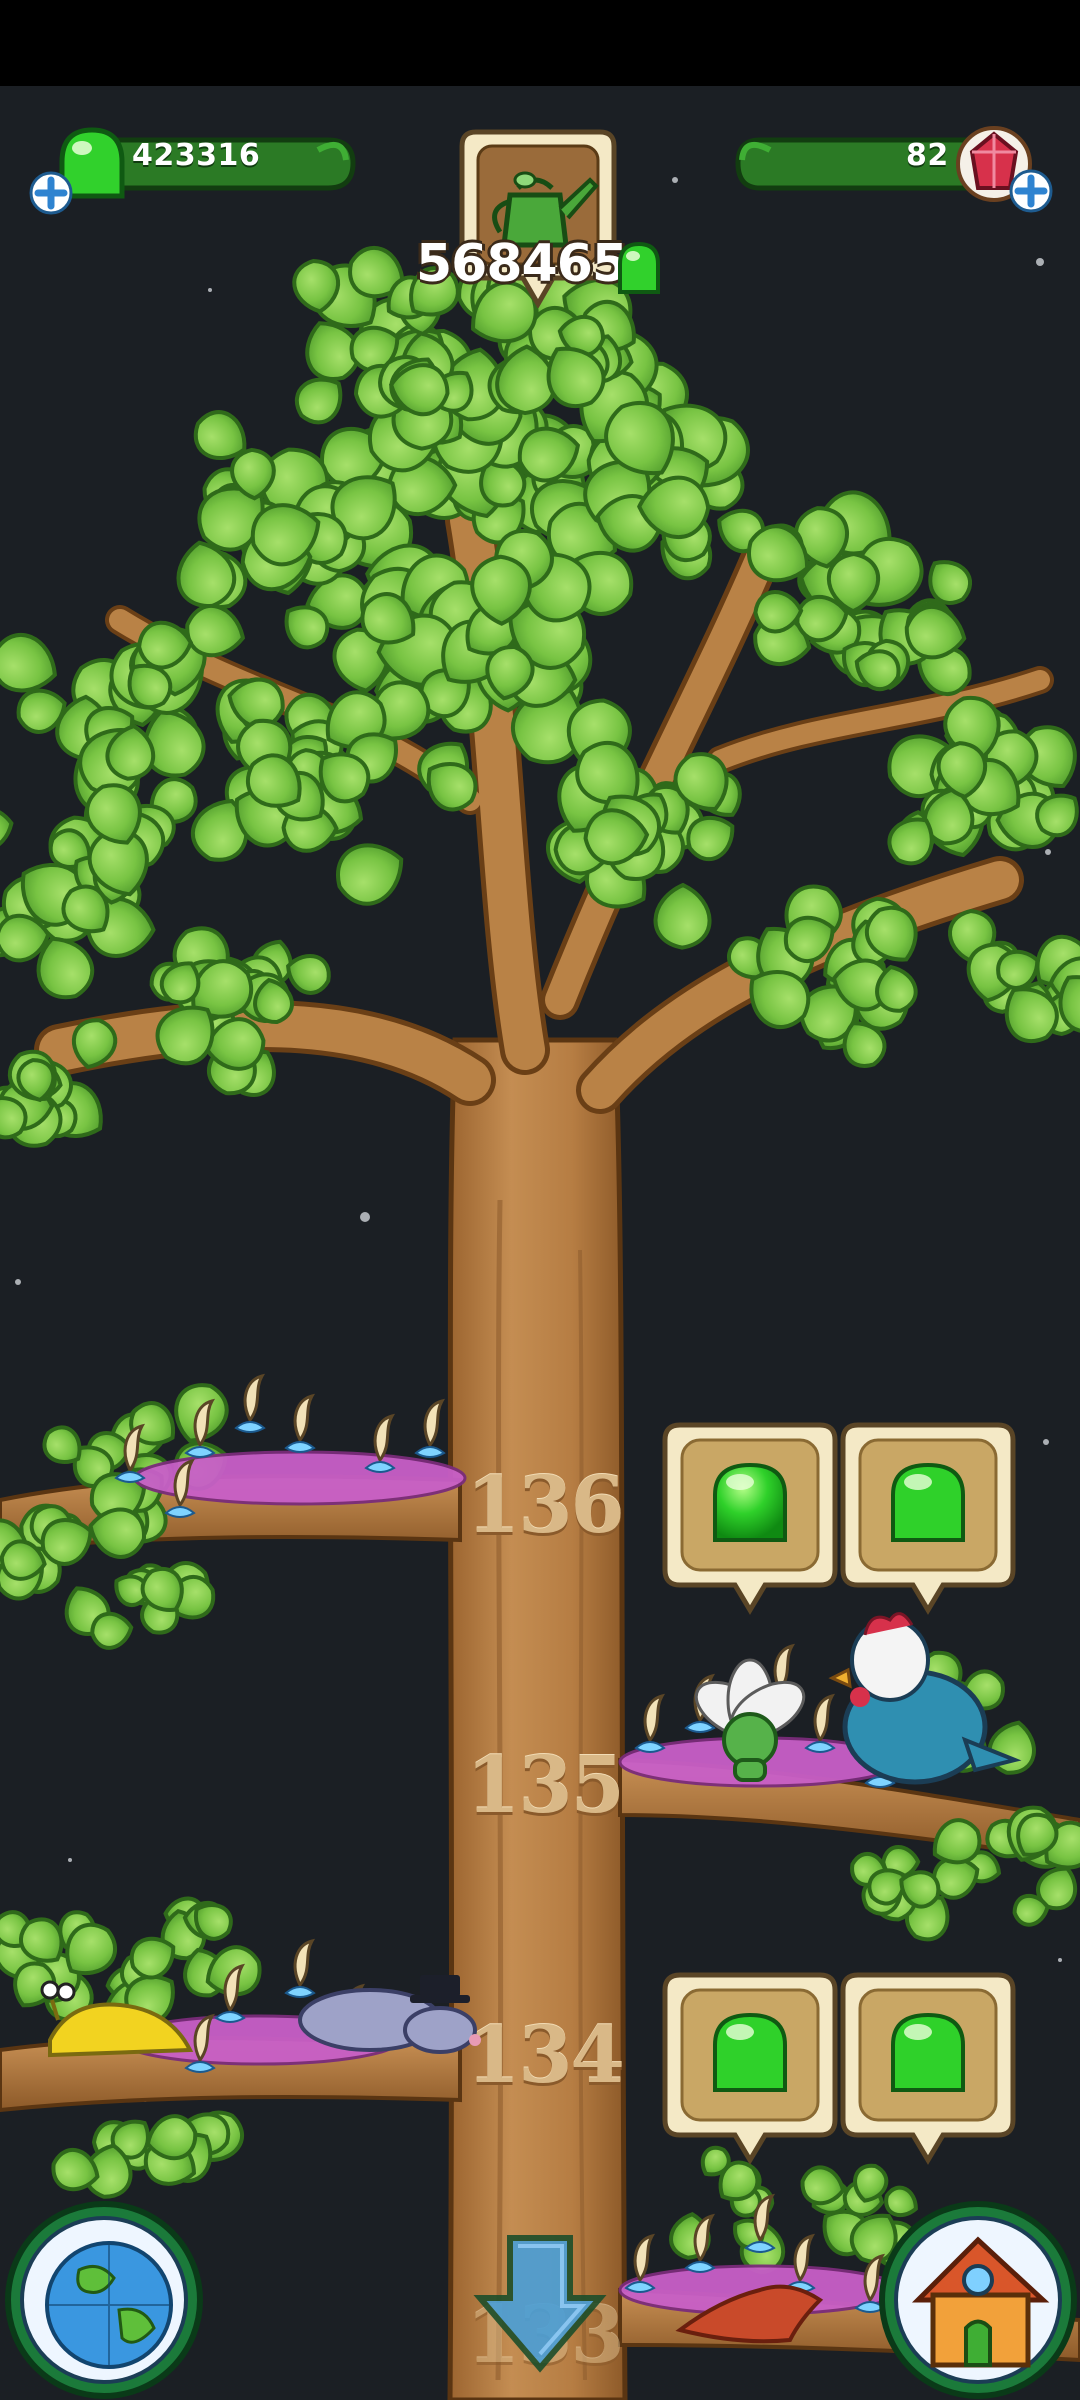  What do you see at coordinates (895, 168) in the screenshot?
I see `crystal-counter: 82` at bounding box center [895, 168].